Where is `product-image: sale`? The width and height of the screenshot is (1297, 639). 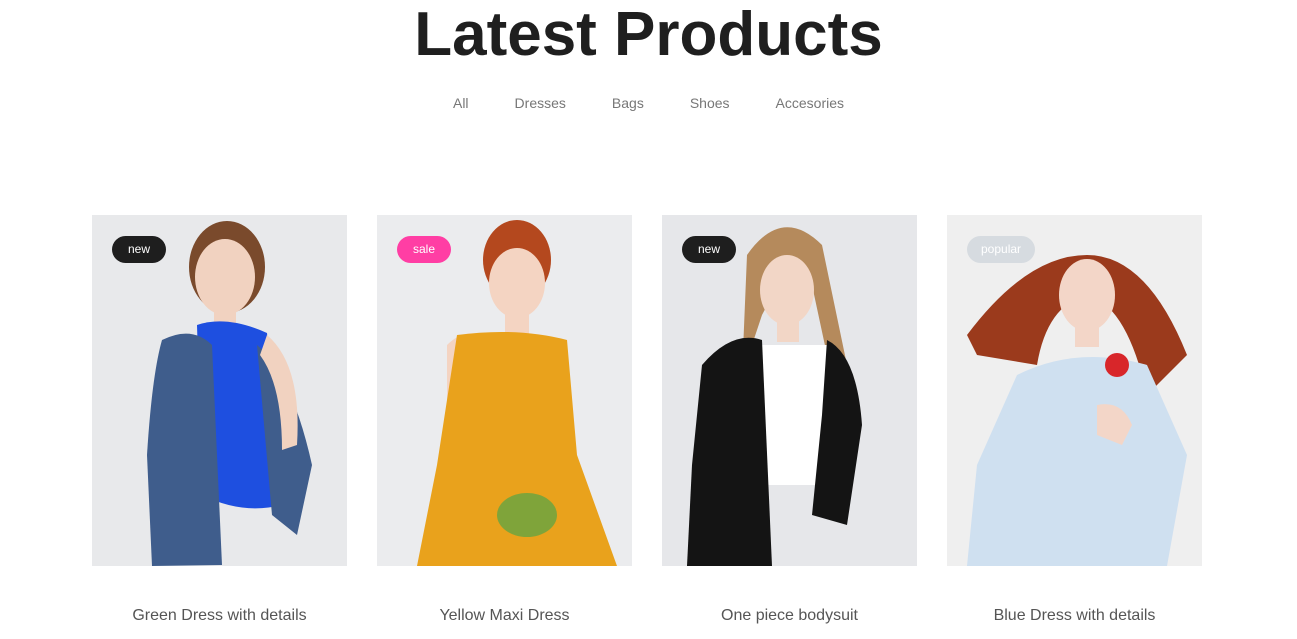
product-image: sale is located at coordinates (504, 390).